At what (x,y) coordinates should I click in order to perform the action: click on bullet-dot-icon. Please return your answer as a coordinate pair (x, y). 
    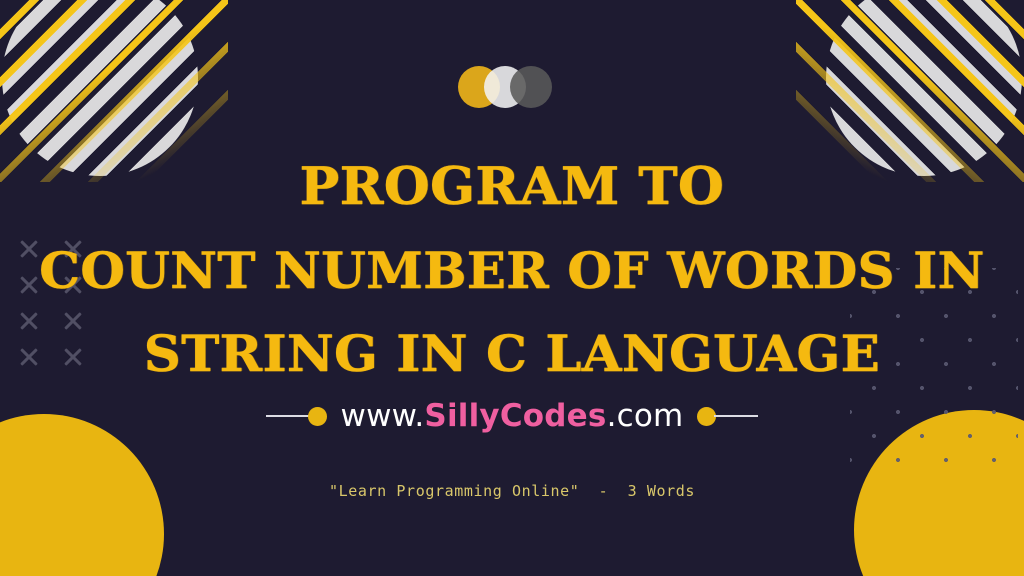
    Looking at the image, I should click on (317, 416).